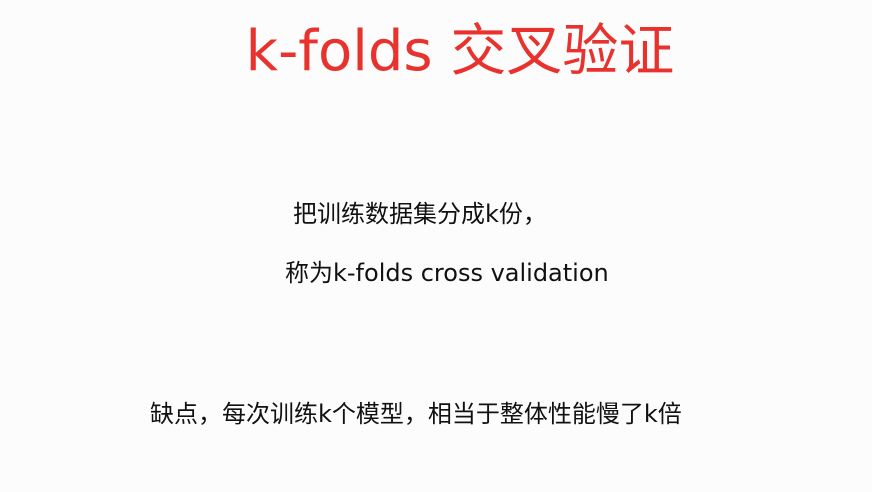 Image resolution: width=872 pixels, height=492 pixels. What do you see at coordinates (460, 51) in the screenshot?
I see `slide-title: k-folds 交叉验证` at bounding box center [460, 51].